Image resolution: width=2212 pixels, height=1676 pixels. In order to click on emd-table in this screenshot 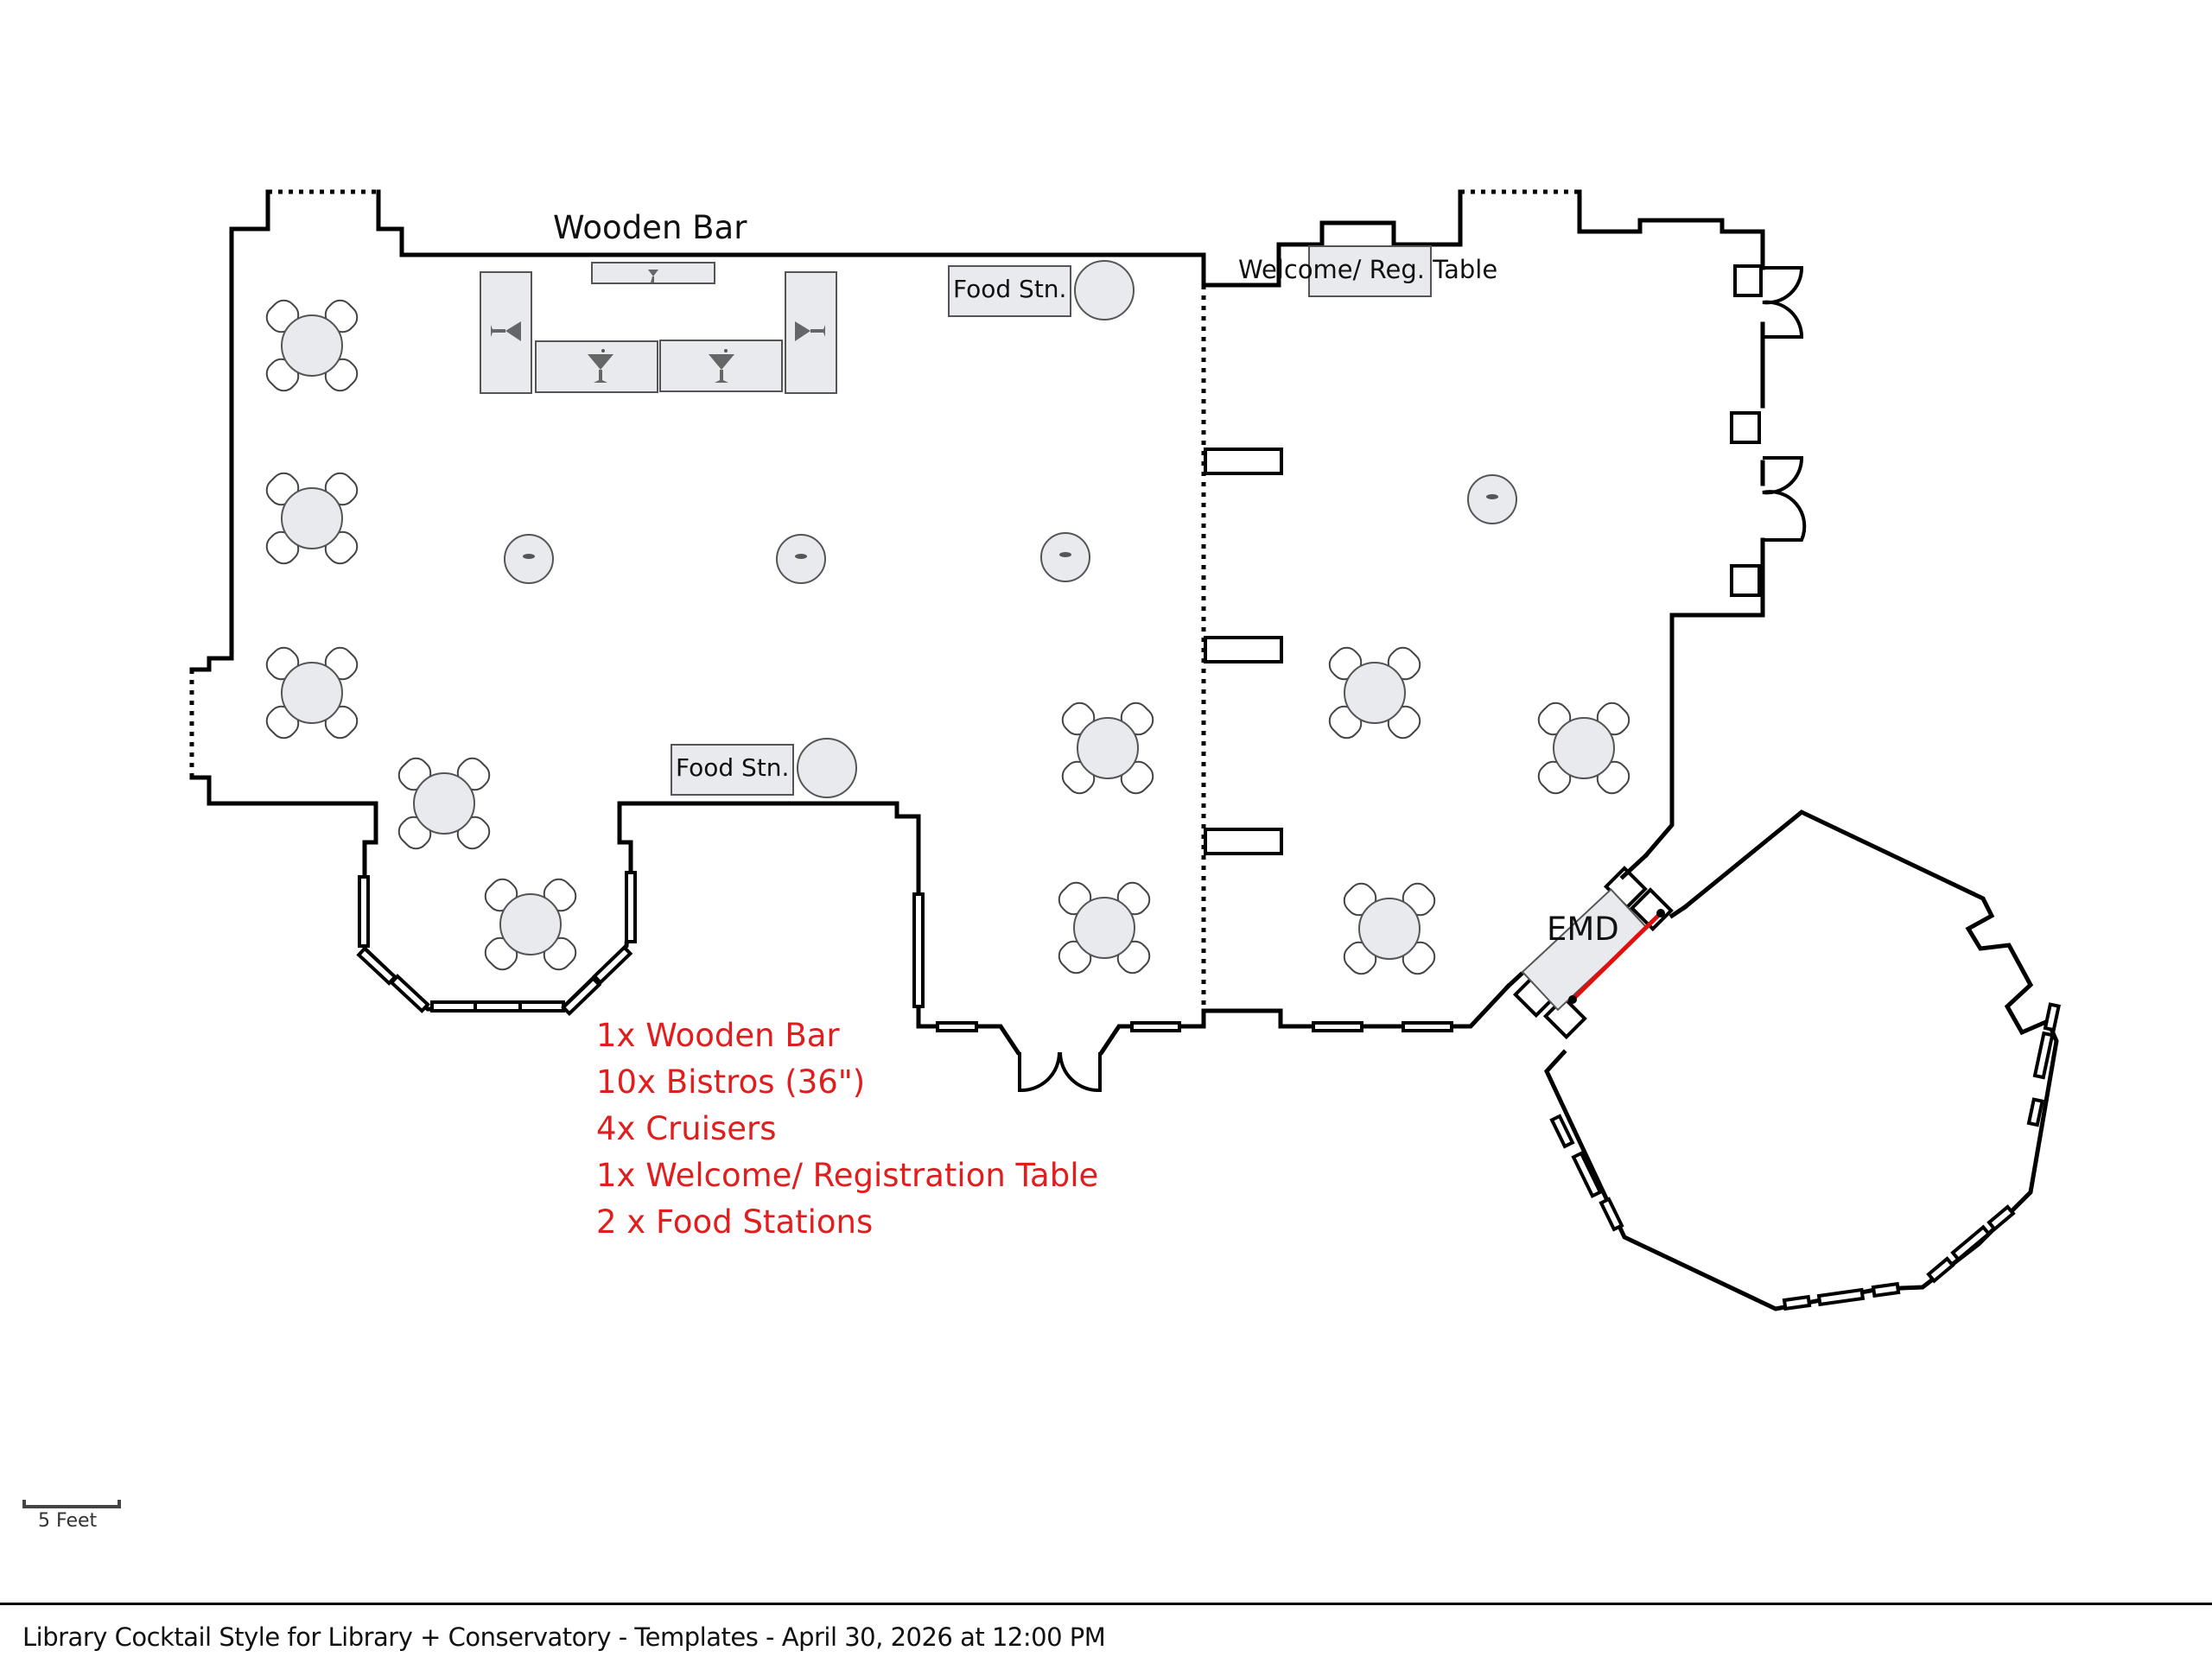, I will do `click(1584, 950)`.